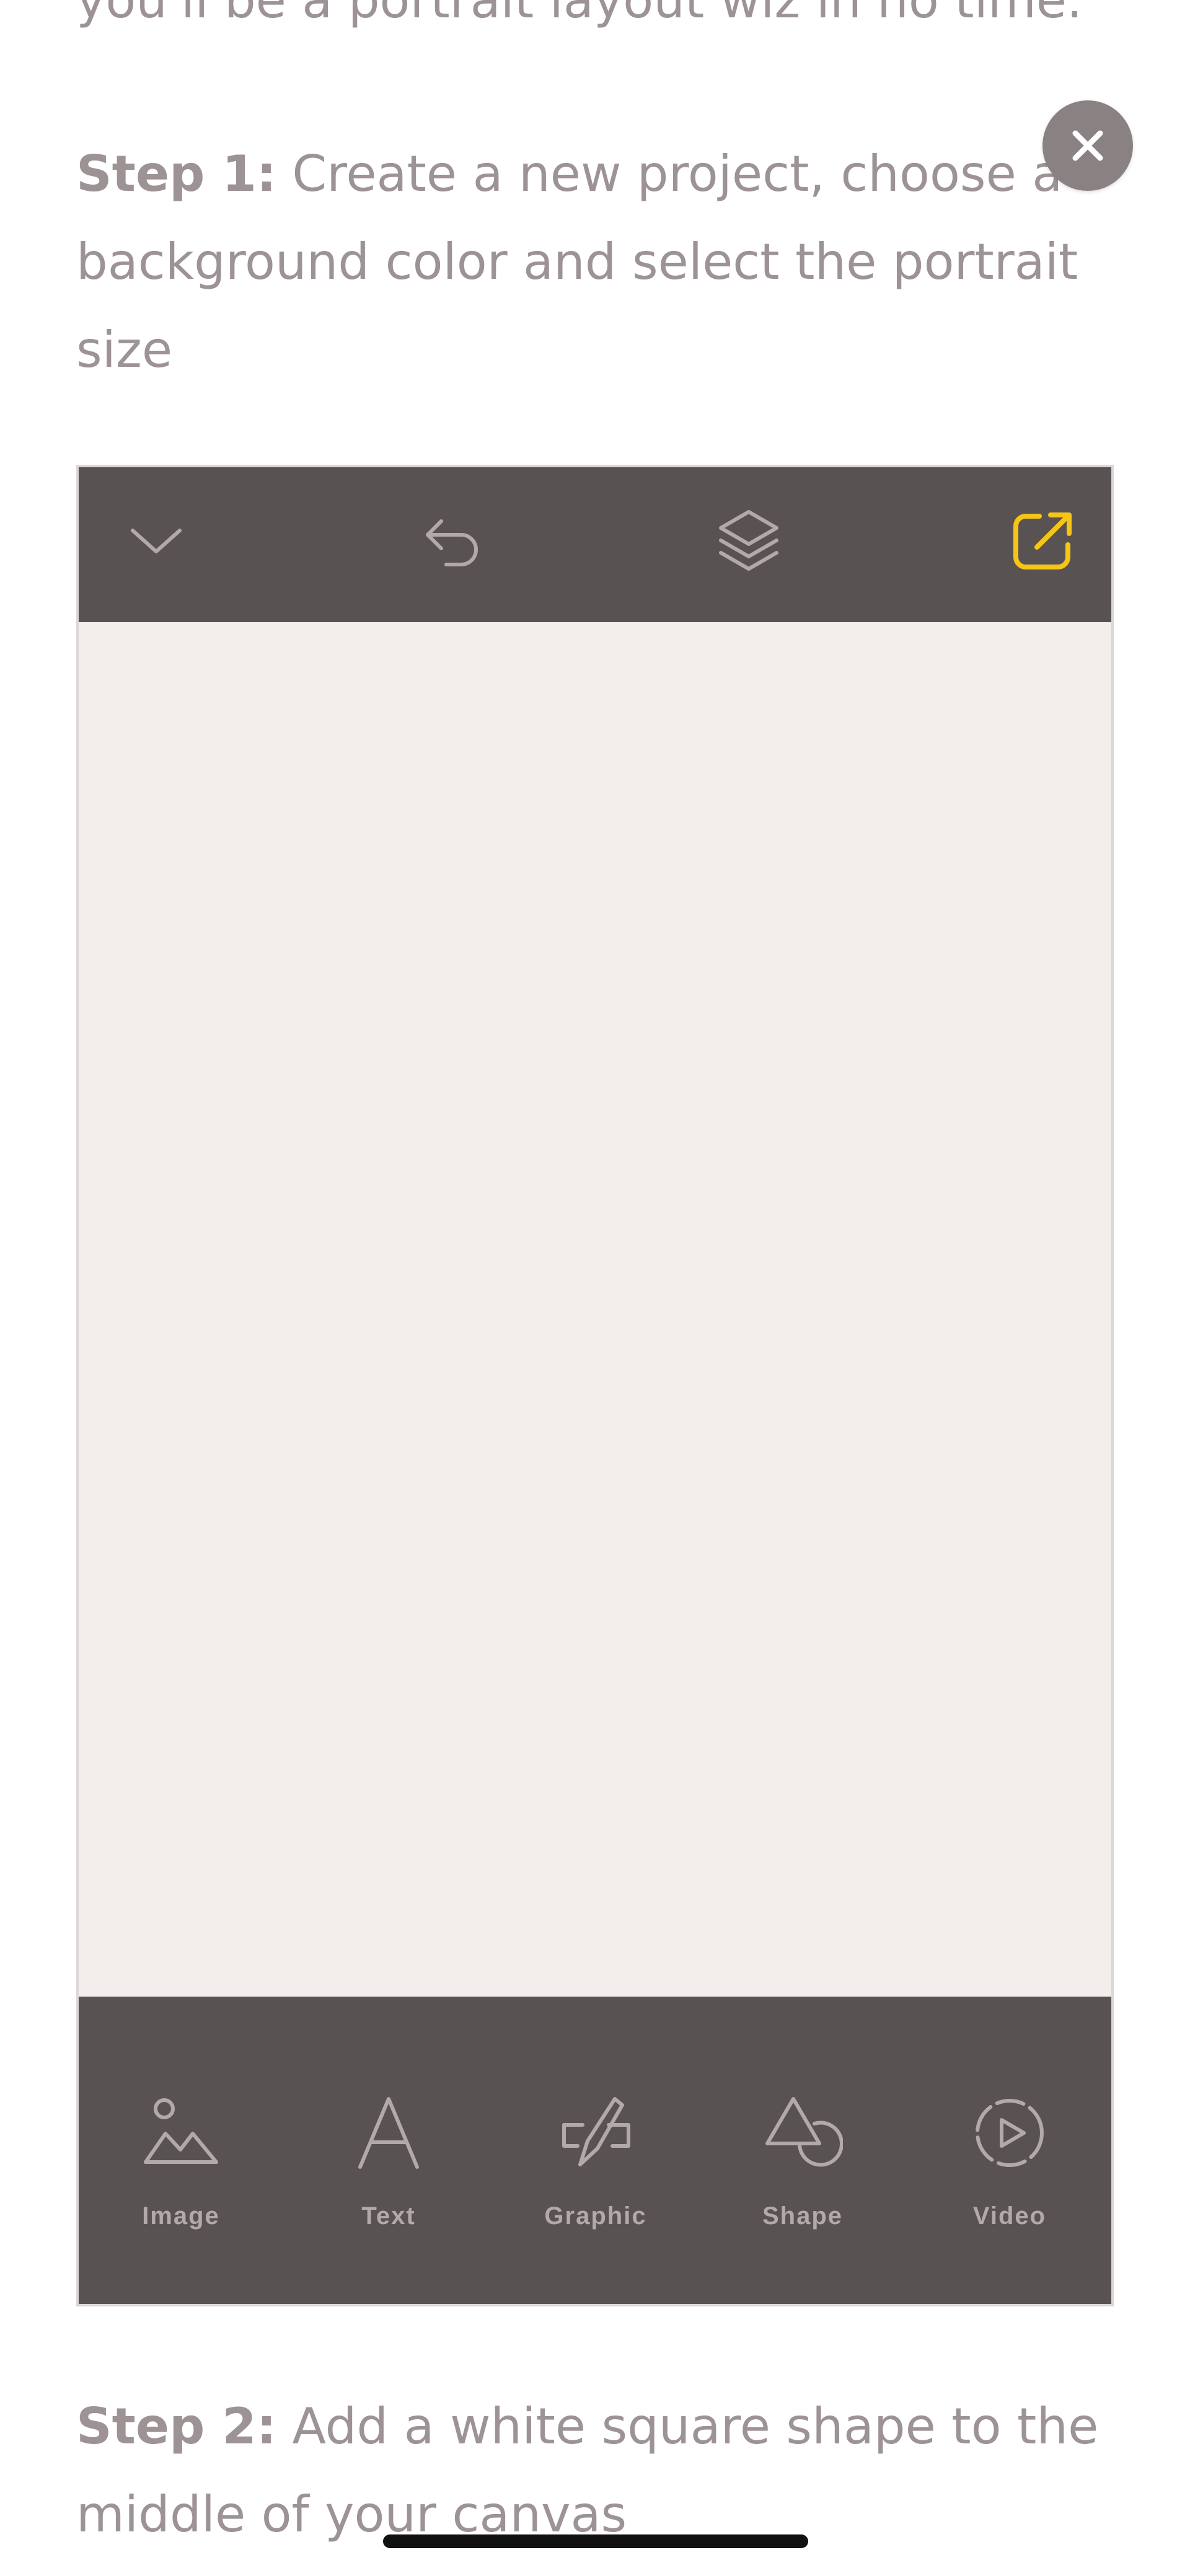 The image size is (1190, 2576). I want to click on tool-video: Video, so click(1009, 2170).